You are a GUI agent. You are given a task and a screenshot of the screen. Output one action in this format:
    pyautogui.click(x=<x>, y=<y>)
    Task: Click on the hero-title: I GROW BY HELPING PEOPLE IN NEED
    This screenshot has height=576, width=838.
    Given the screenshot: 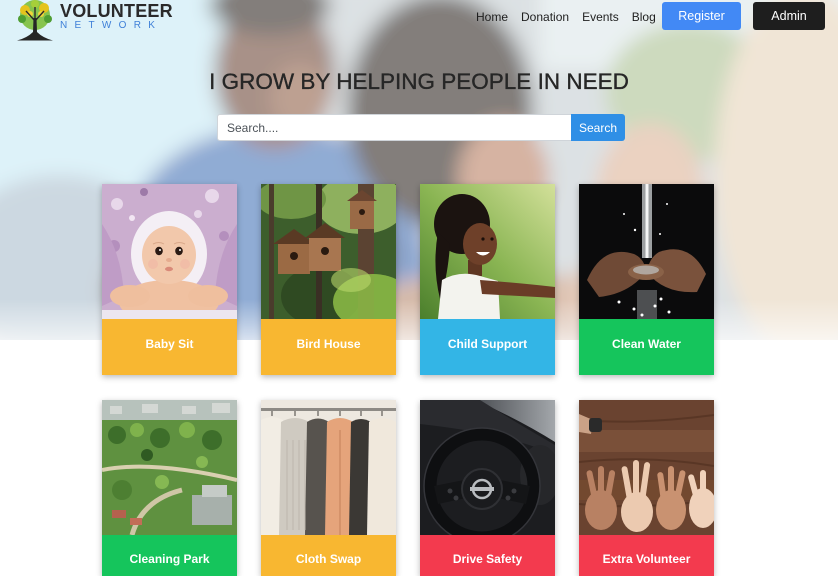 What is the action you would take?
    pyautogui.click(x=419, y=81)
    